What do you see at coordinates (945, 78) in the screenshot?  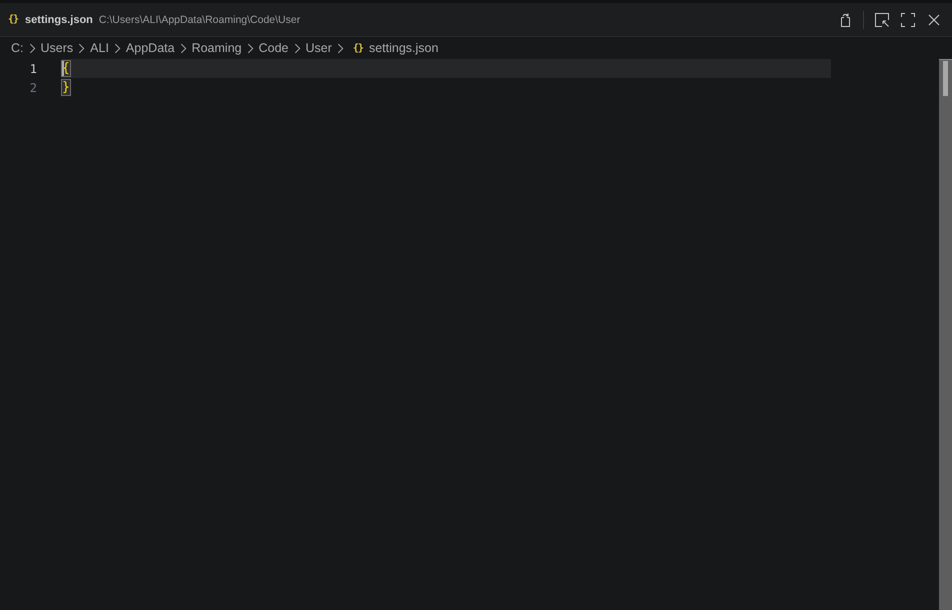 I see `scrollbar-thumb` at bounding box center [945, 78].